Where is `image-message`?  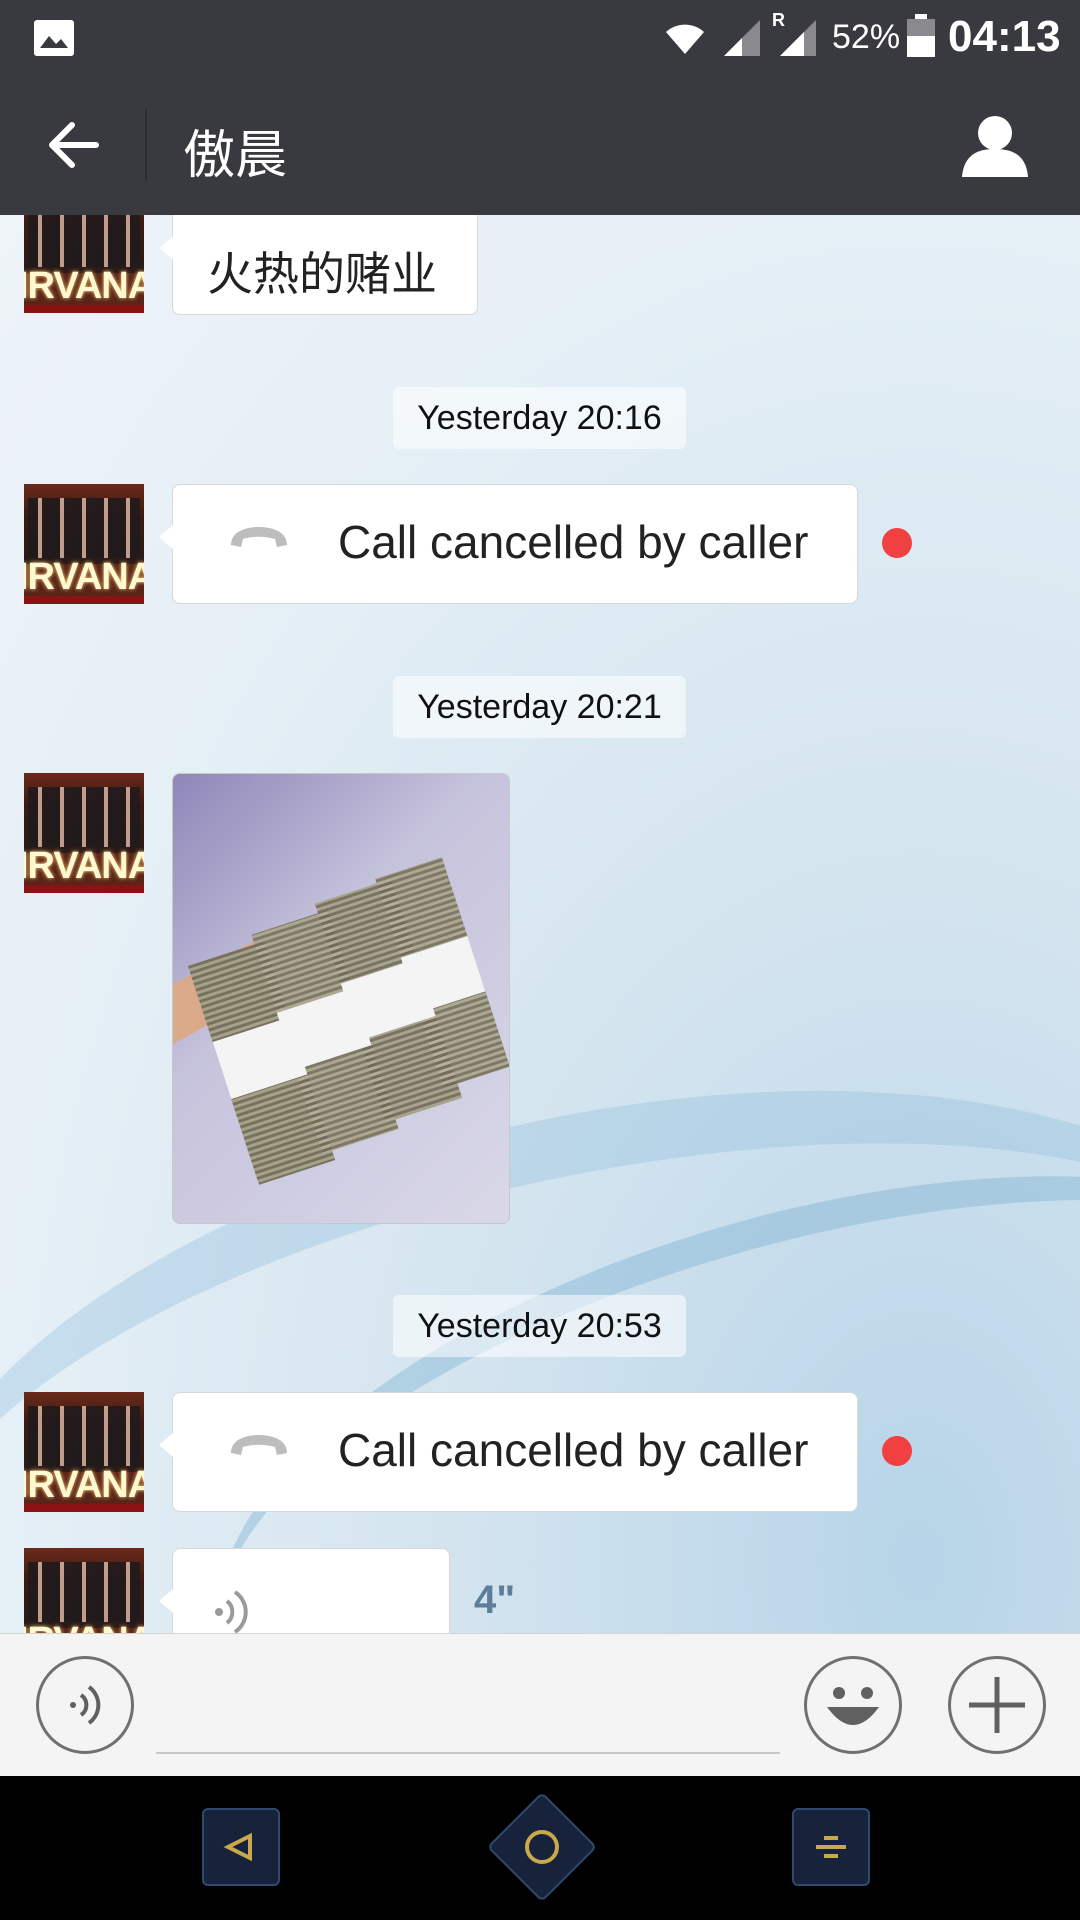 image-message is located at coordinates (341, 998).